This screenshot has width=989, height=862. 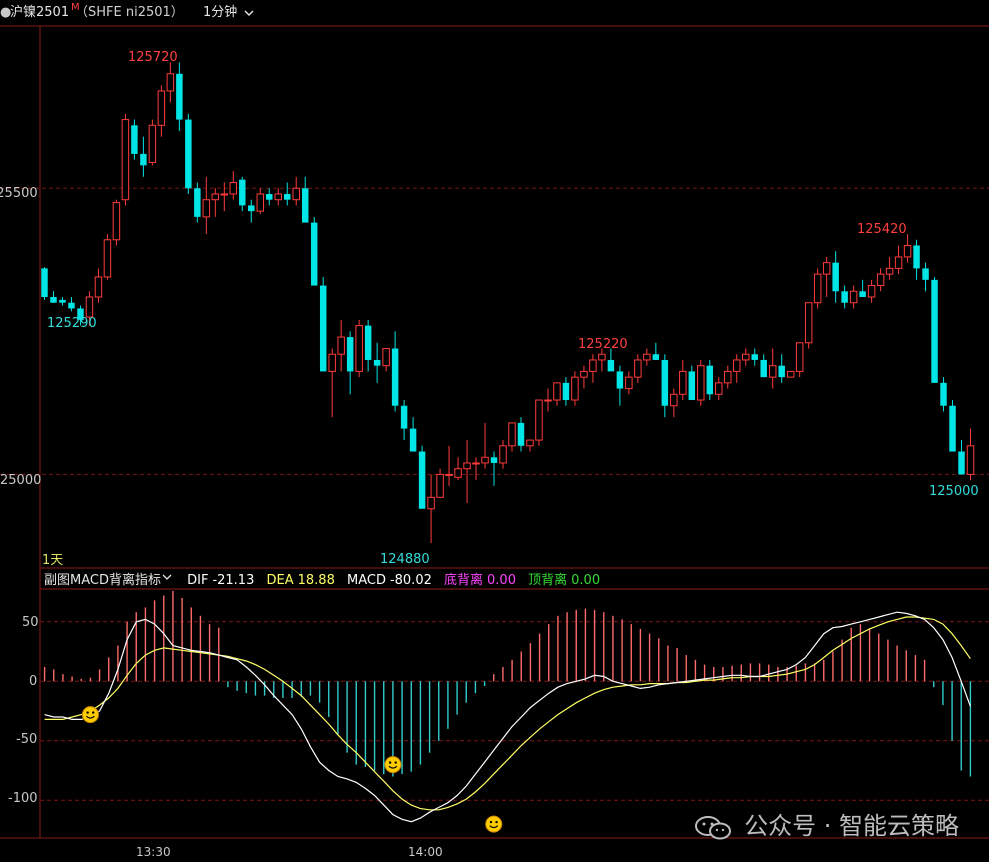 I want to click on indicator-chevron-svg, so click(x=167, y=577).